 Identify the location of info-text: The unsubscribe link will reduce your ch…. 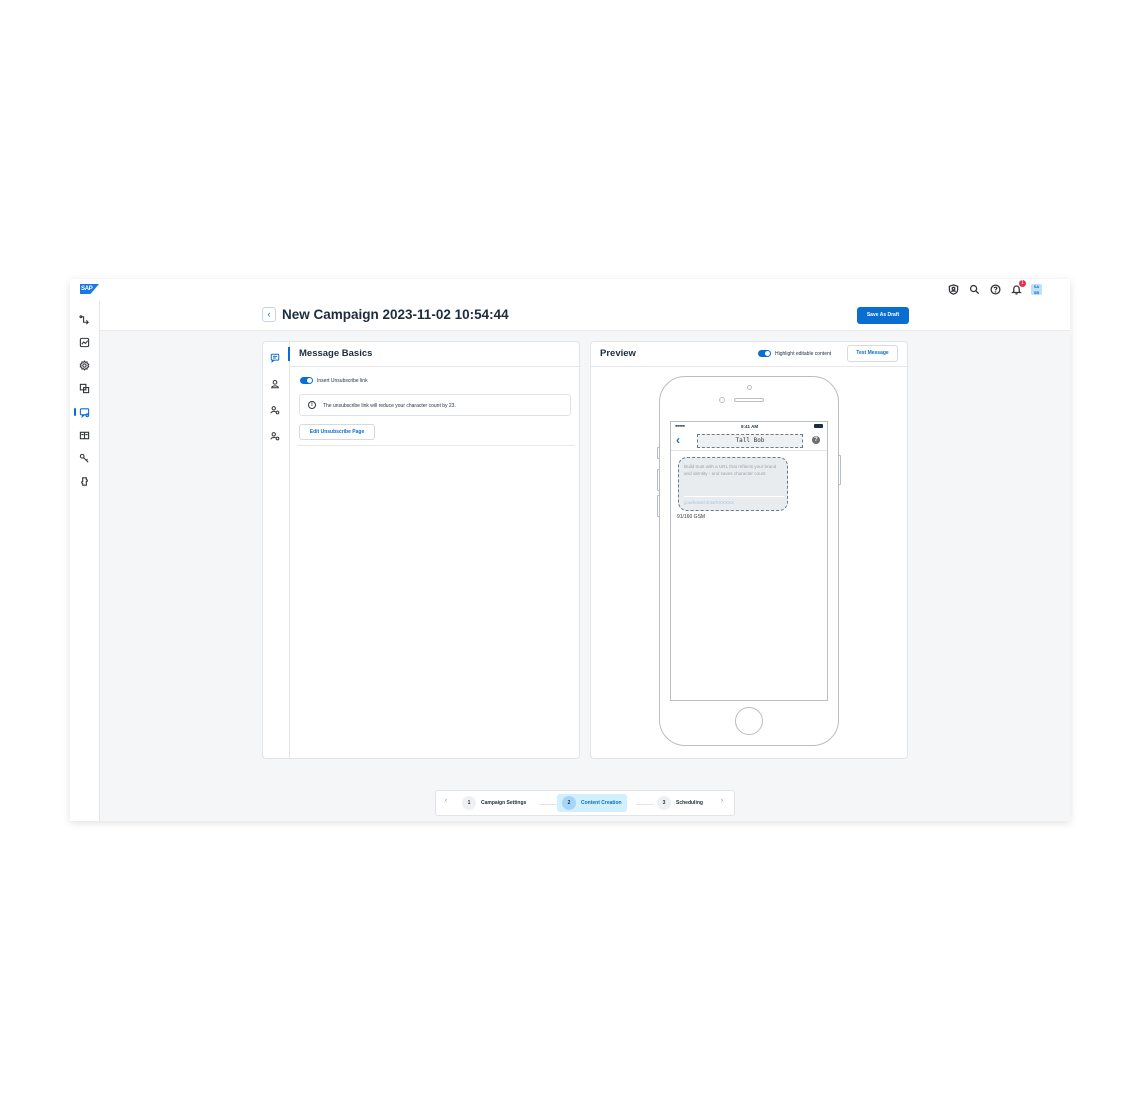
(389, 406).